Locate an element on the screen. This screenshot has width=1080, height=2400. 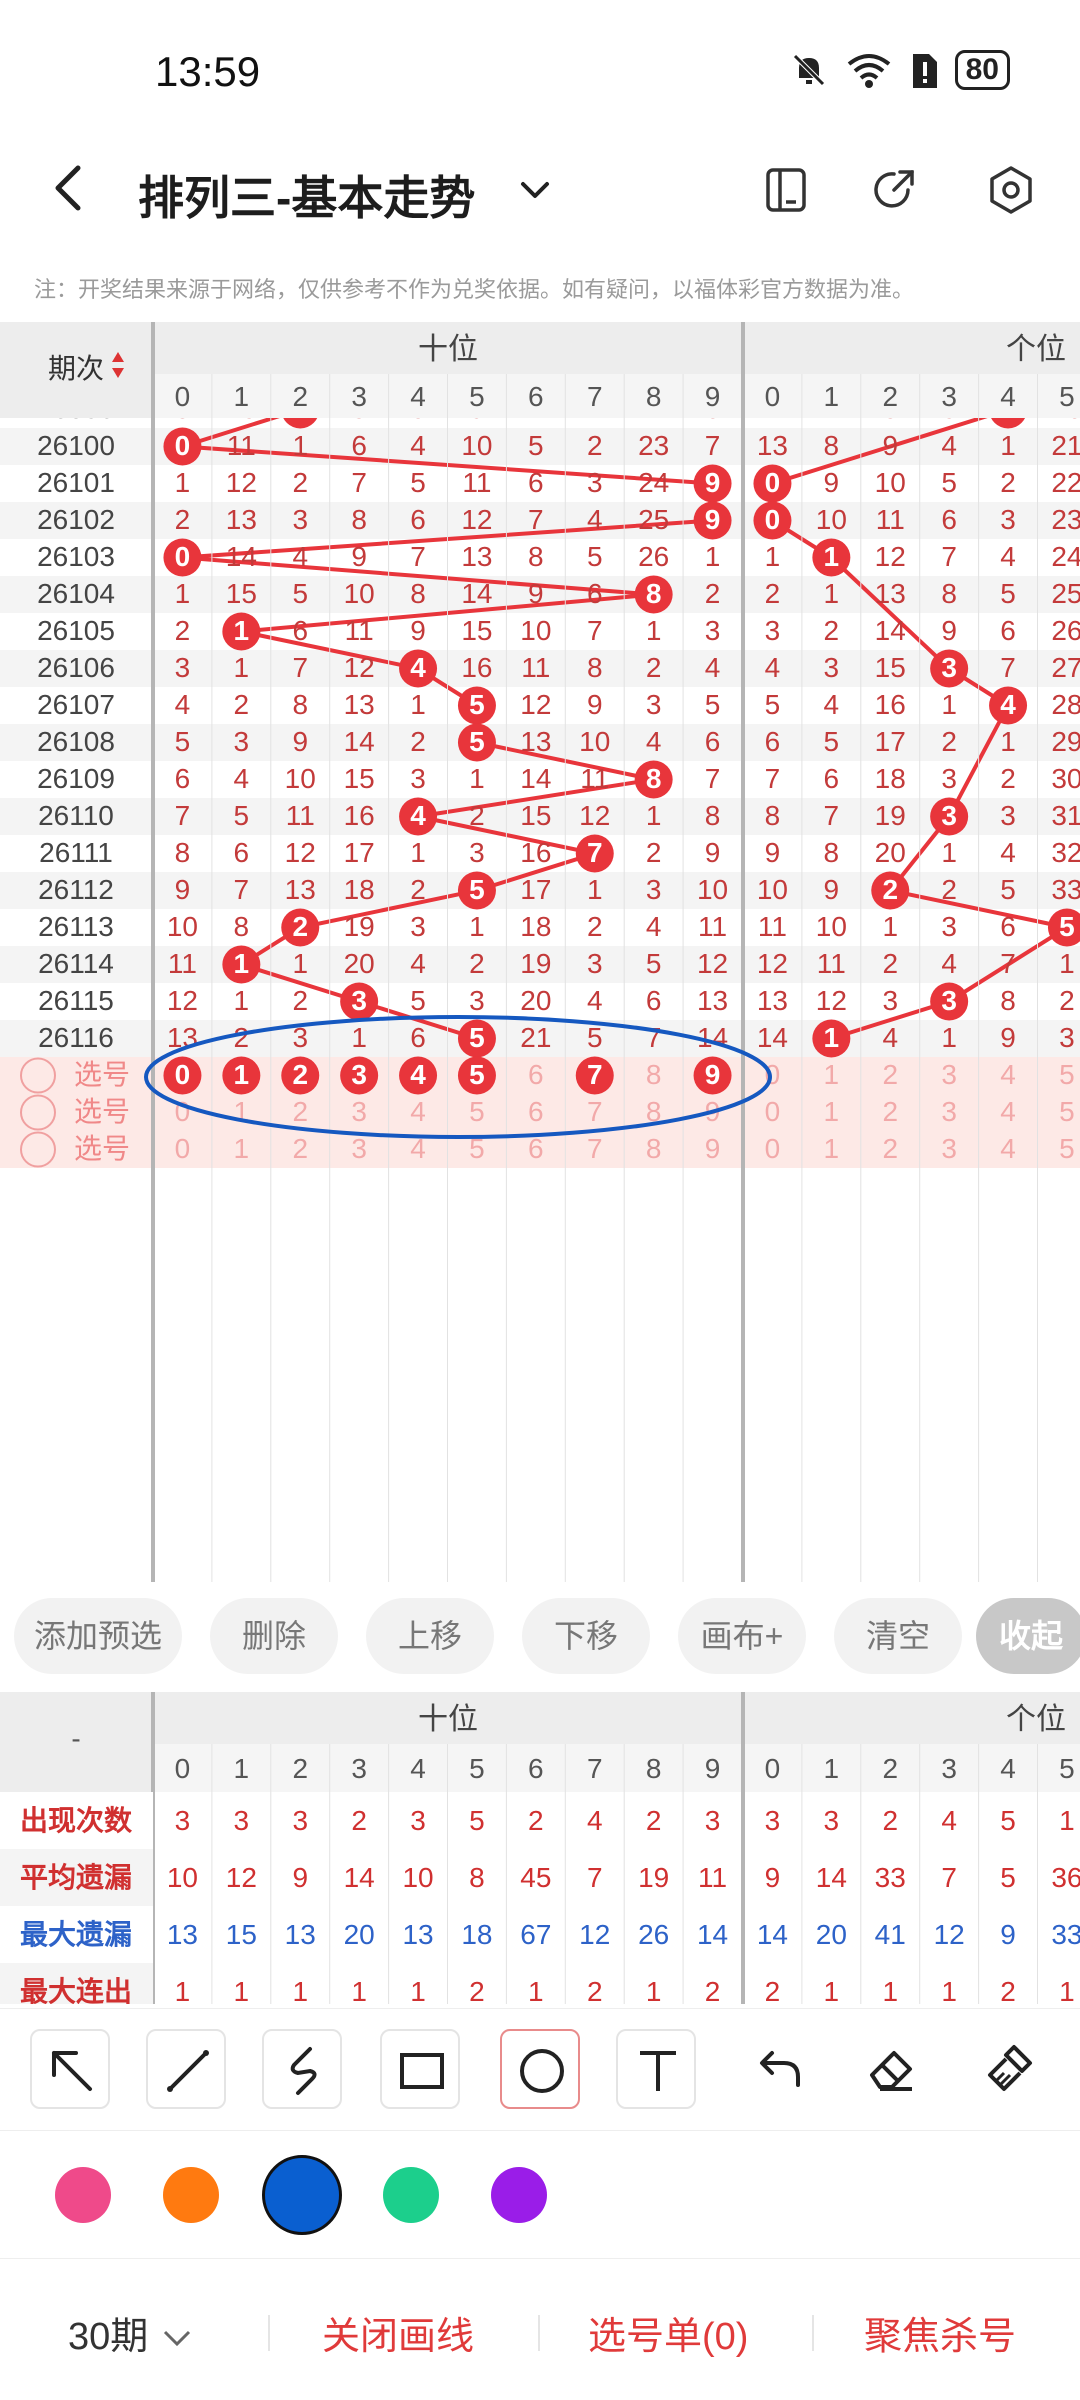
stats-cell: 1 is located at coordinates (242, 1990).